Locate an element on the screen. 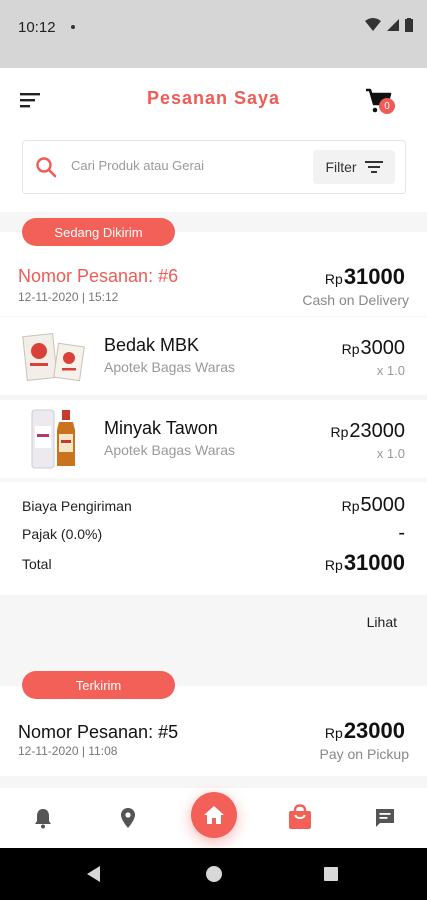 This screenshot has width=427, height=900. total-amount: 31000 is located at coordinates (374, 562).